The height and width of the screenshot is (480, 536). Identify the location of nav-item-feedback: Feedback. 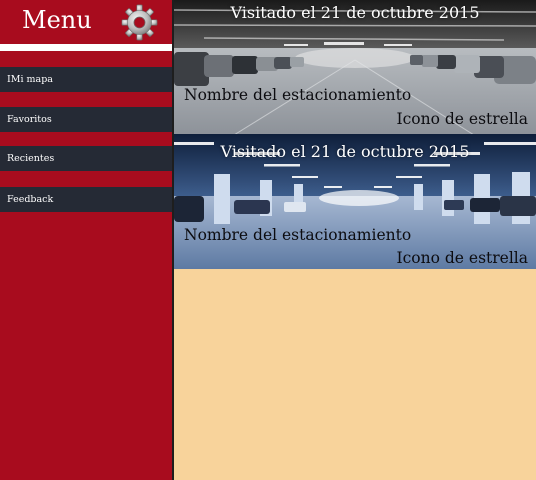
(86, 199).